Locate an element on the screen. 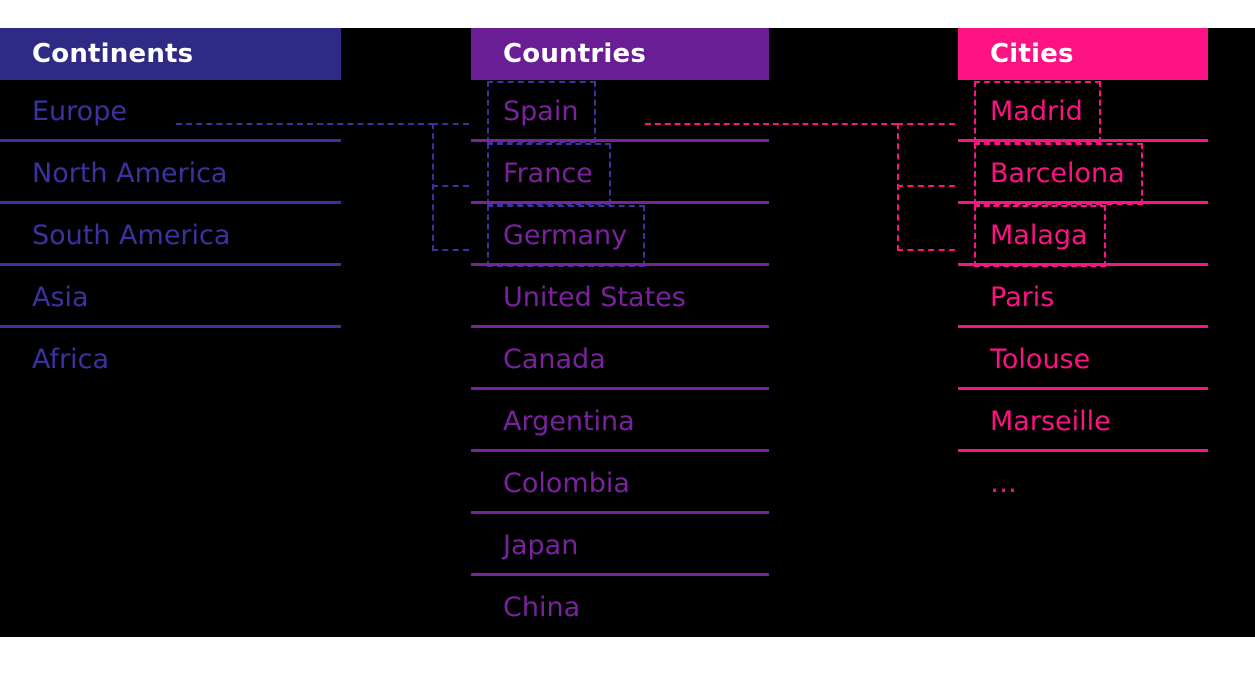 The width and height of the screenshot is (1255, 679). country-label: Japan is located at coordinates (541, 545).